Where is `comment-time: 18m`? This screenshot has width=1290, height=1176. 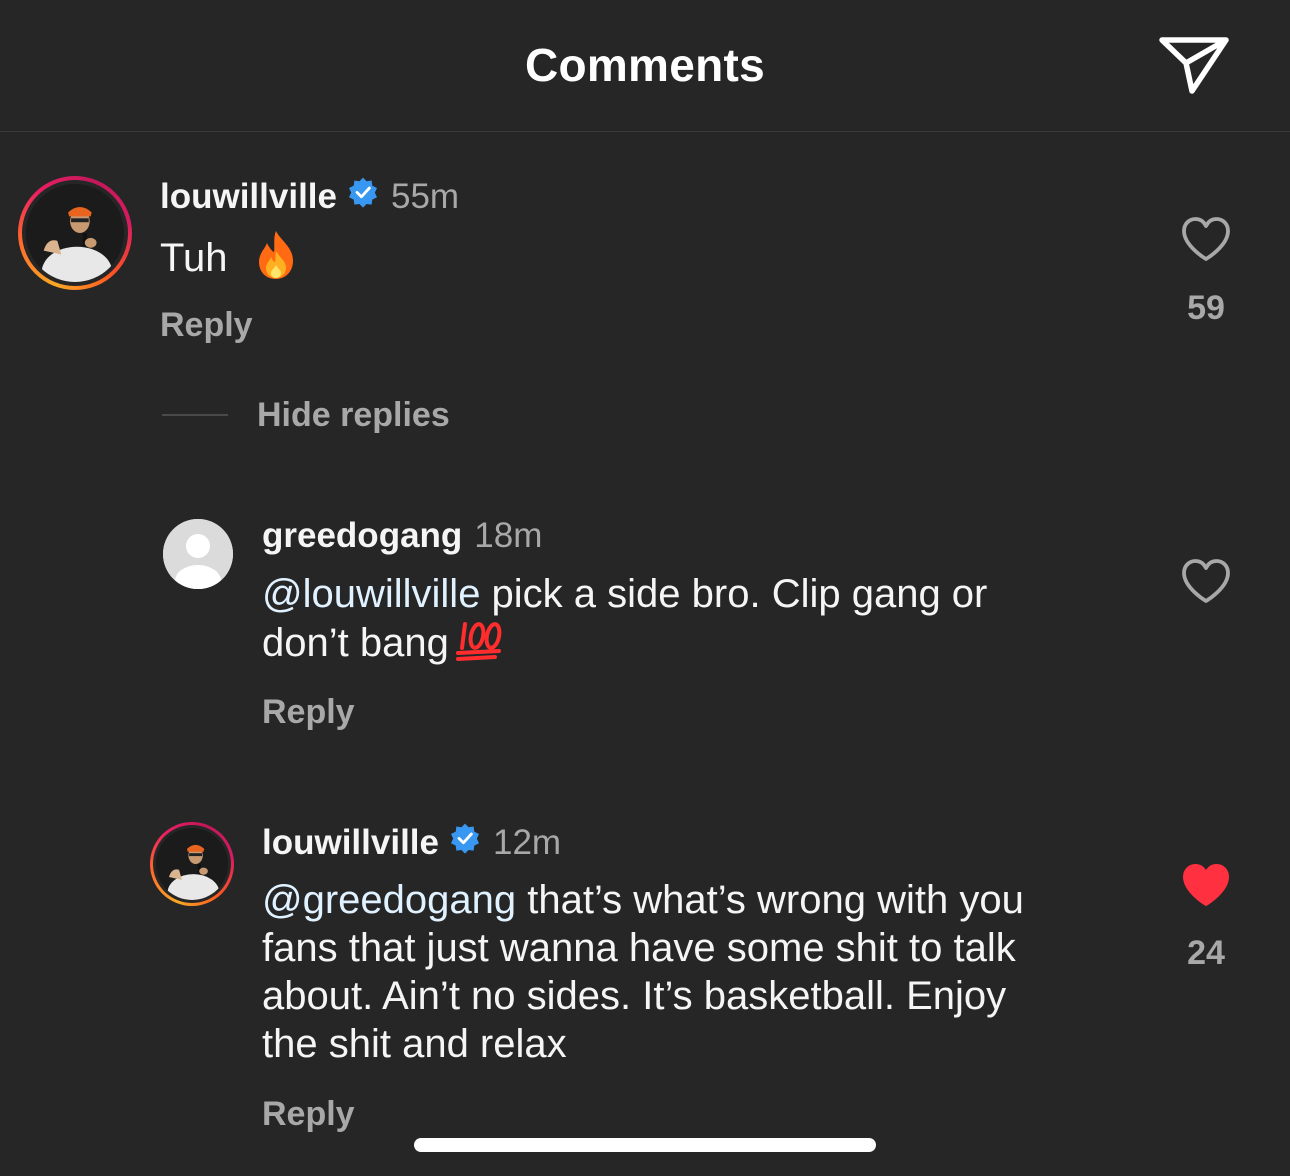
comment-time: 18m is located at coordinates (508, 535).